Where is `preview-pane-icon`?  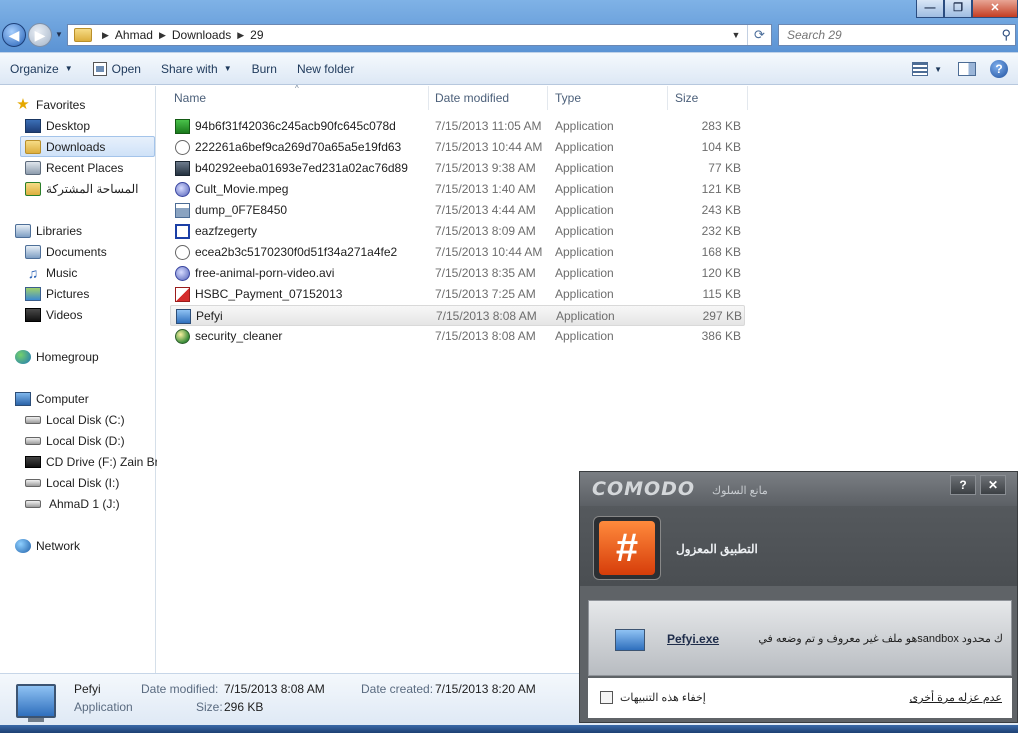
preview-pane-icon is located at coordinates (967, 69).